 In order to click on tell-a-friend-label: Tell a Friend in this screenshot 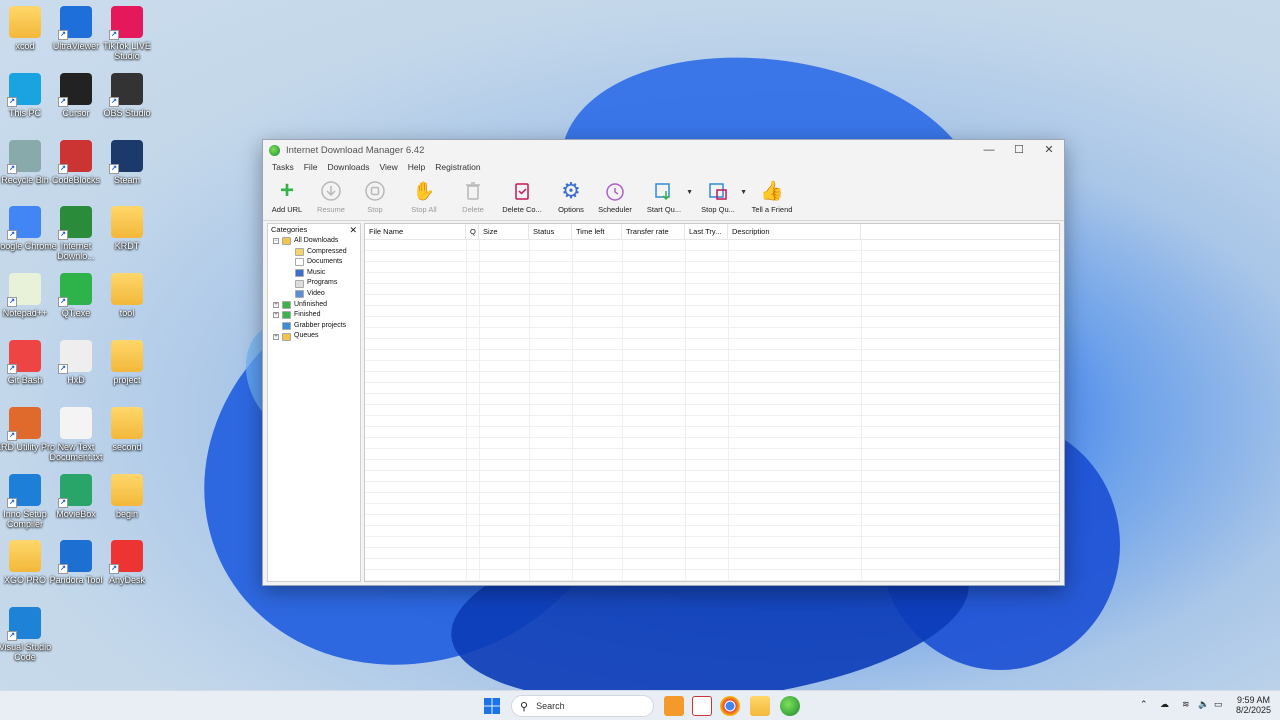, I will do `click(772, 209)`.